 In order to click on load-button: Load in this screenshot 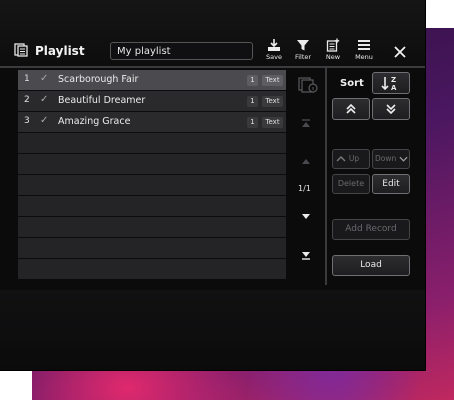, I will do `click(371, 265)`.